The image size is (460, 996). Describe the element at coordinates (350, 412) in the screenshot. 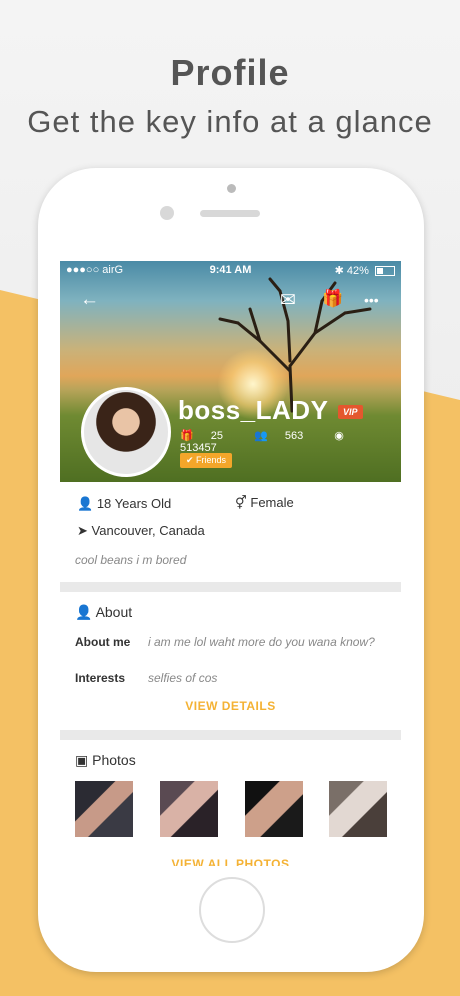

I see `vip-badge: VIP` at that location.